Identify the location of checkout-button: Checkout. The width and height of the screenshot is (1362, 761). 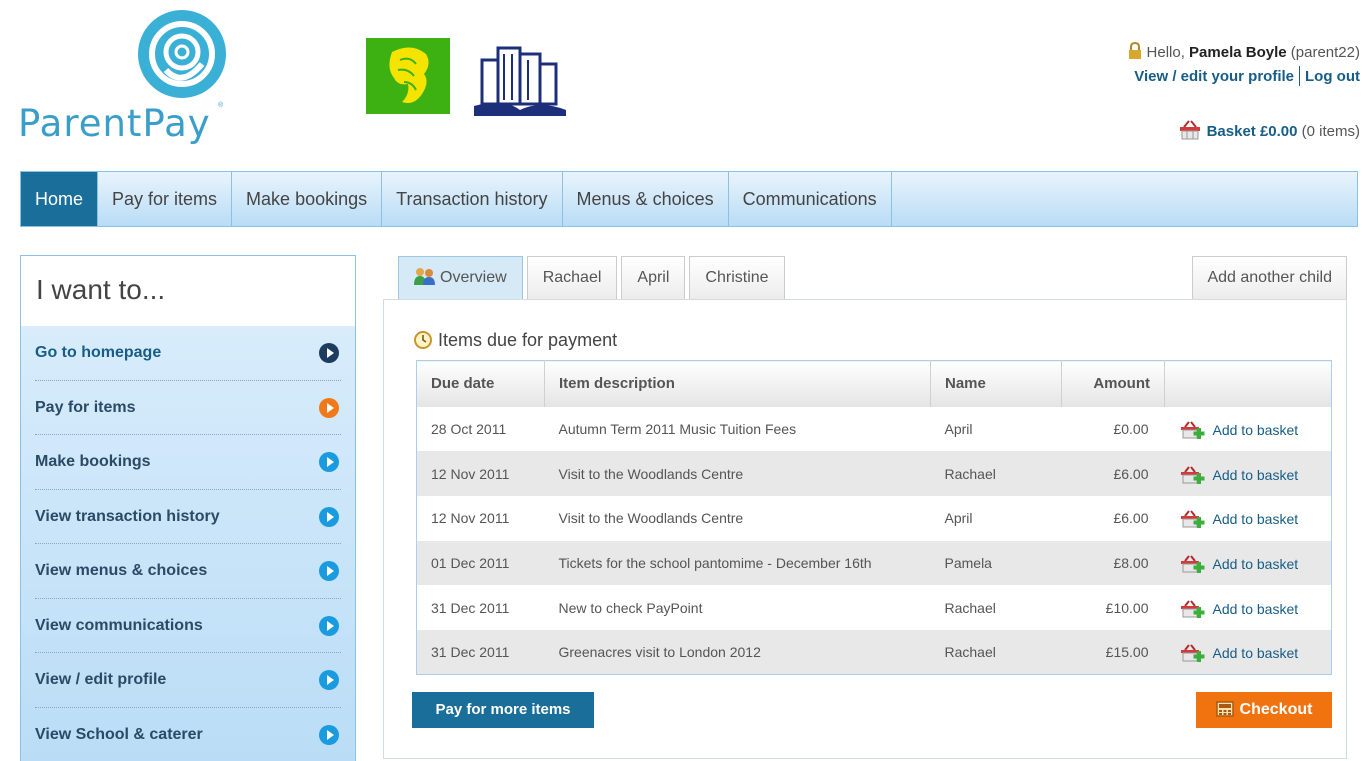
(1264, 710).